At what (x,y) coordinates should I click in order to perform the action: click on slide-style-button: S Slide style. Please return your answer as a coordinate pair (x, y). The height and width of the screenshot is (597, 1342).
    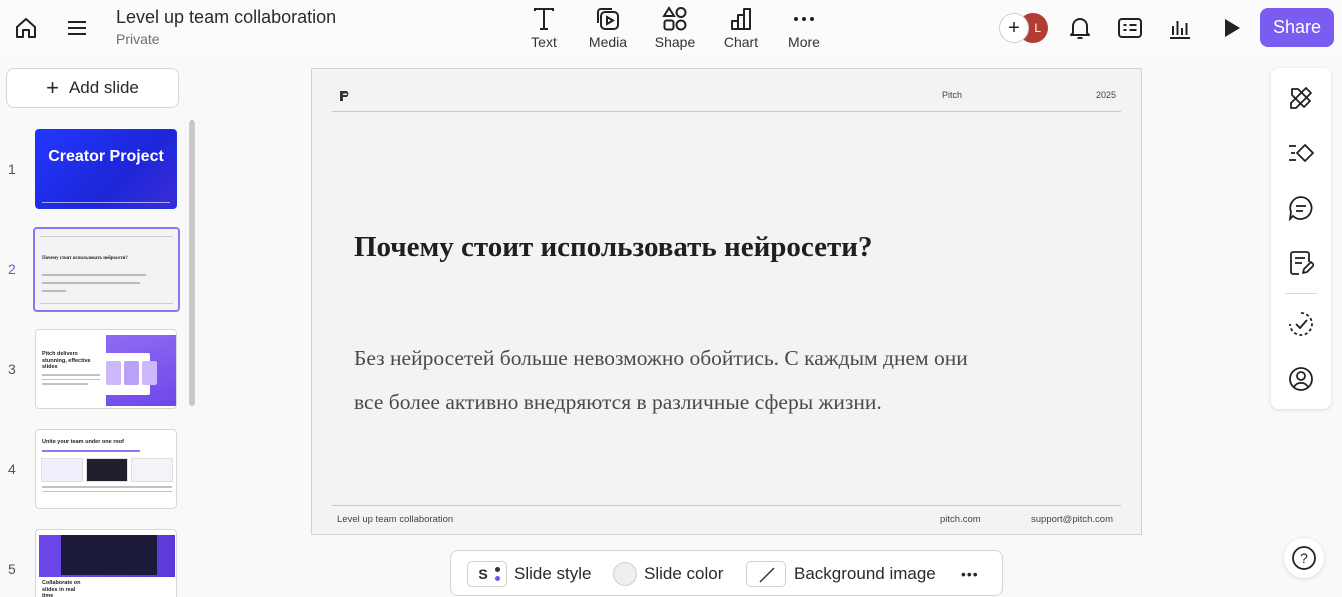
    Looking at the image, I should click on (529, 574).